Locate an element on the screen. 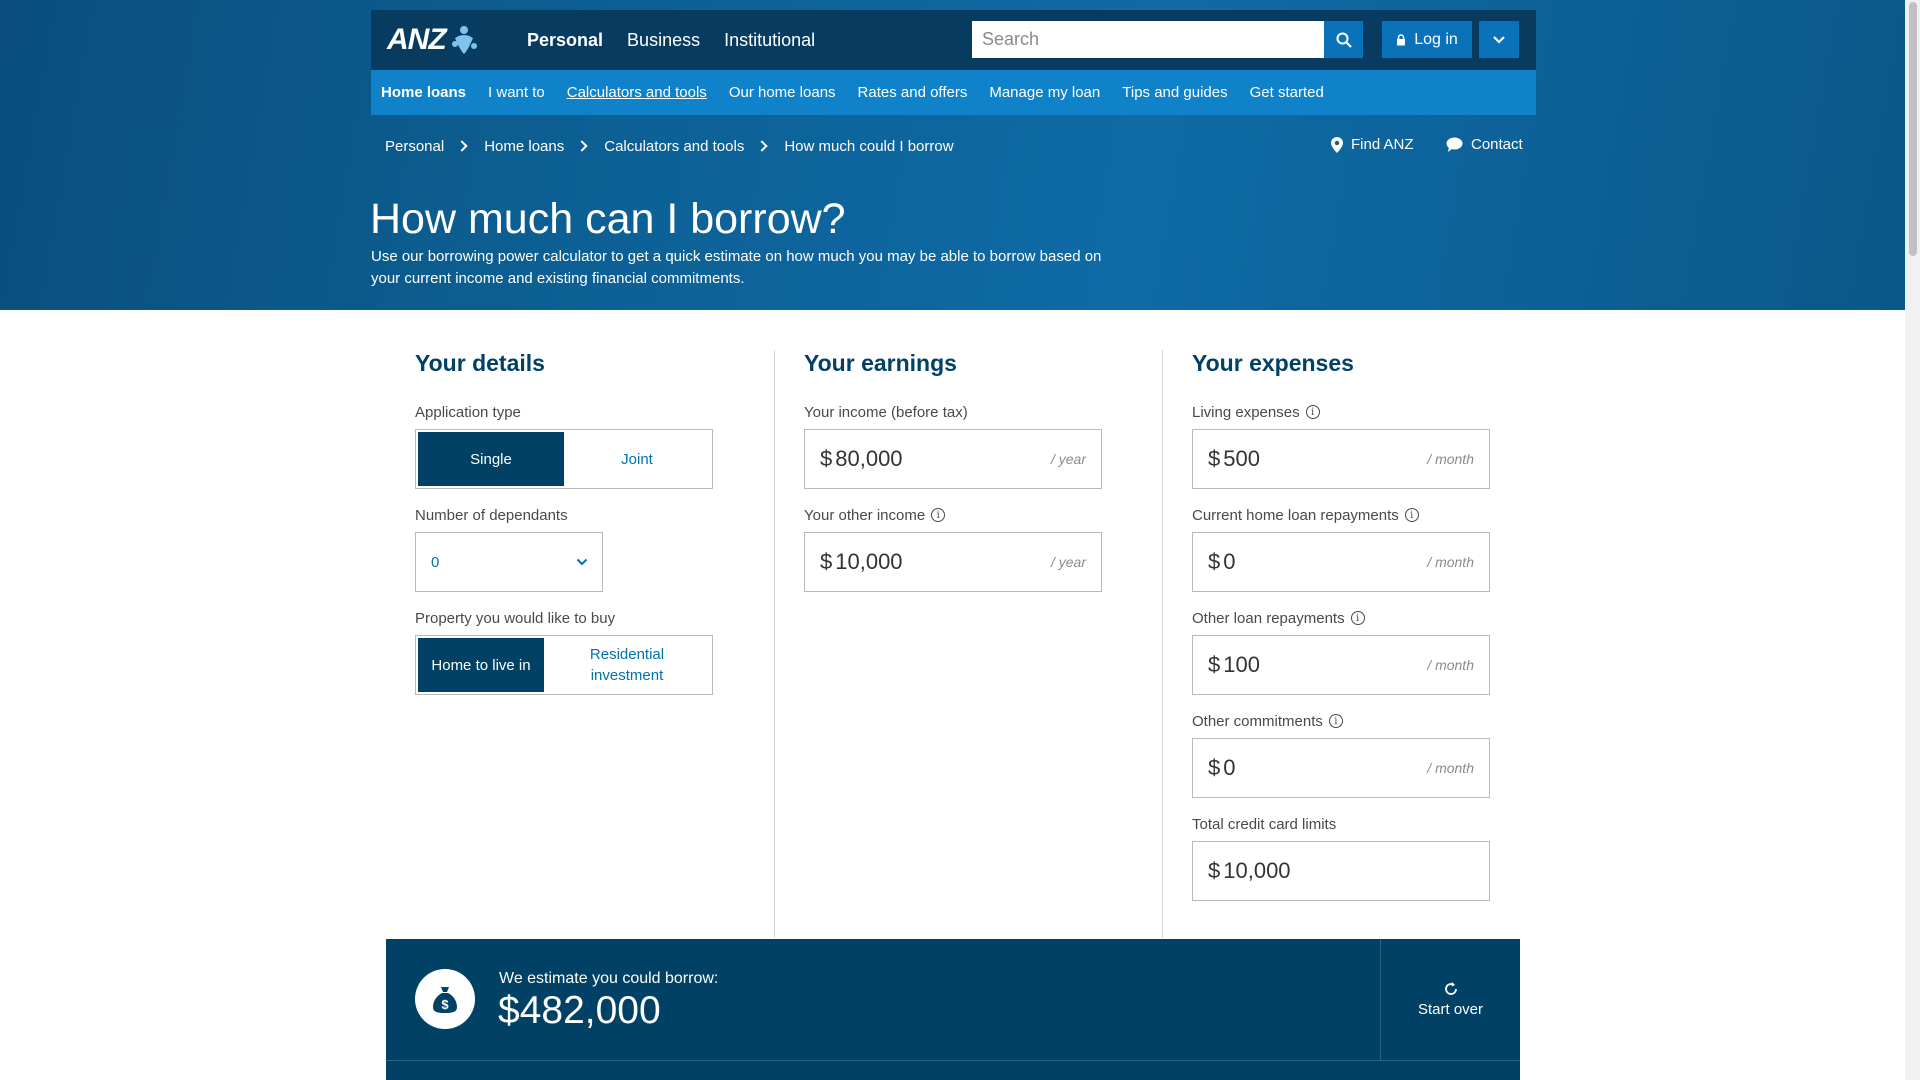  start-over-button: Start over is located at coordinates (1450, 999).